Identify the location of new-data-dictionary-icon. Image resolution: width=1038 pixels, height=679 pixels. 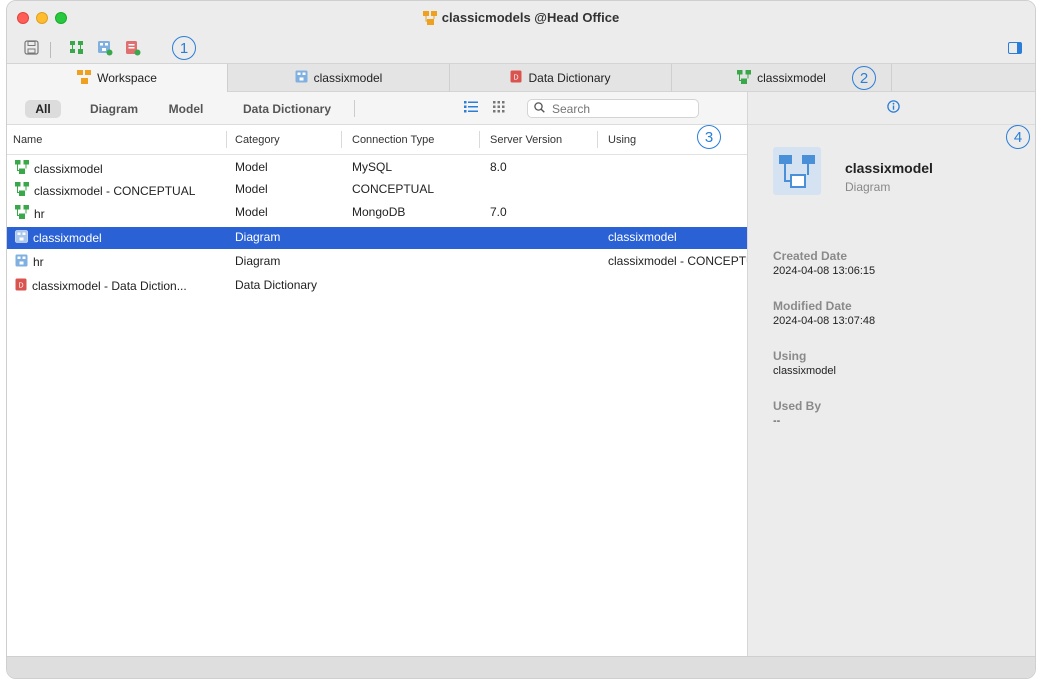
(133, 49).